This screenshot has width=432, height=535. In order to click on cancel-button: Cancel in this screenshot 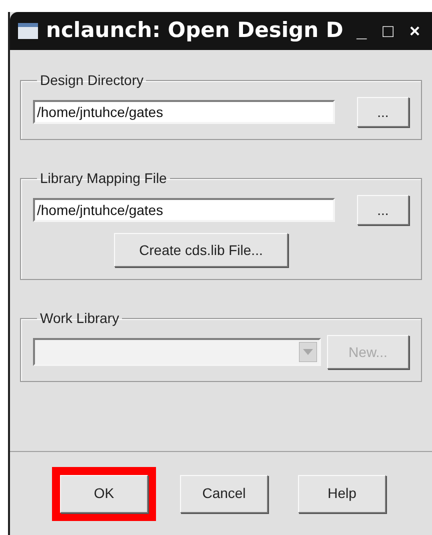, I will do `click(224, 493)`.